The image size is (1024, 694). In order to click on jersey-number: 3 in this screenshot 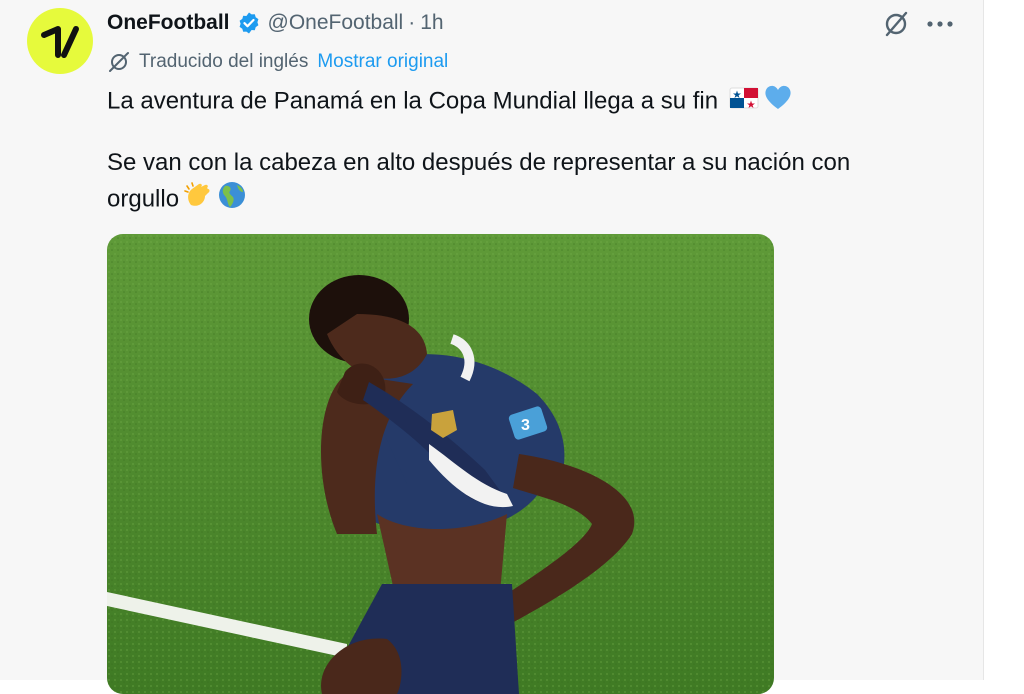, I will do `click(525, 425)`.